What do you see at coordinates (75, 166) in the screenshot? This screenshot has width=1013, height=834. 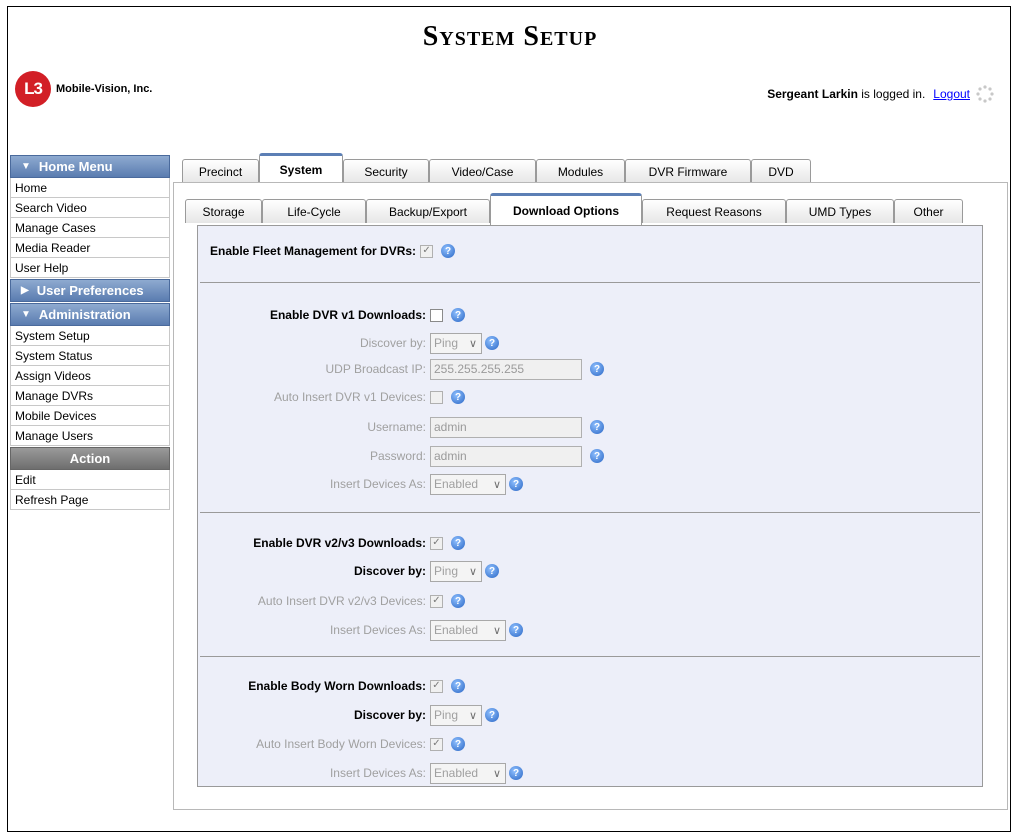 I see `home-menu-label: Home Menu` at bounding box center [75, 166].